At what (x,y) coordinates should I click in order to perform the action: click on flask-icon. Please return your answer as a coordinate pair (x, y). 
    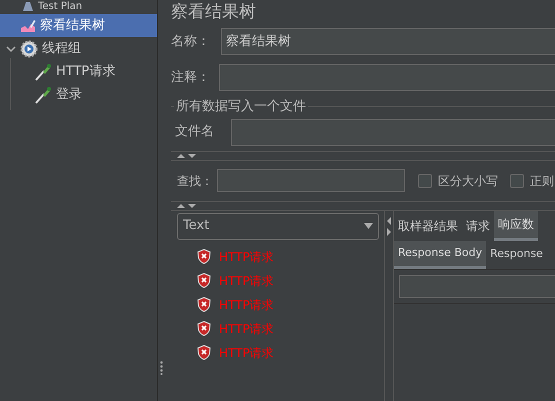
    Looking at the image, I should click on (28, 7).